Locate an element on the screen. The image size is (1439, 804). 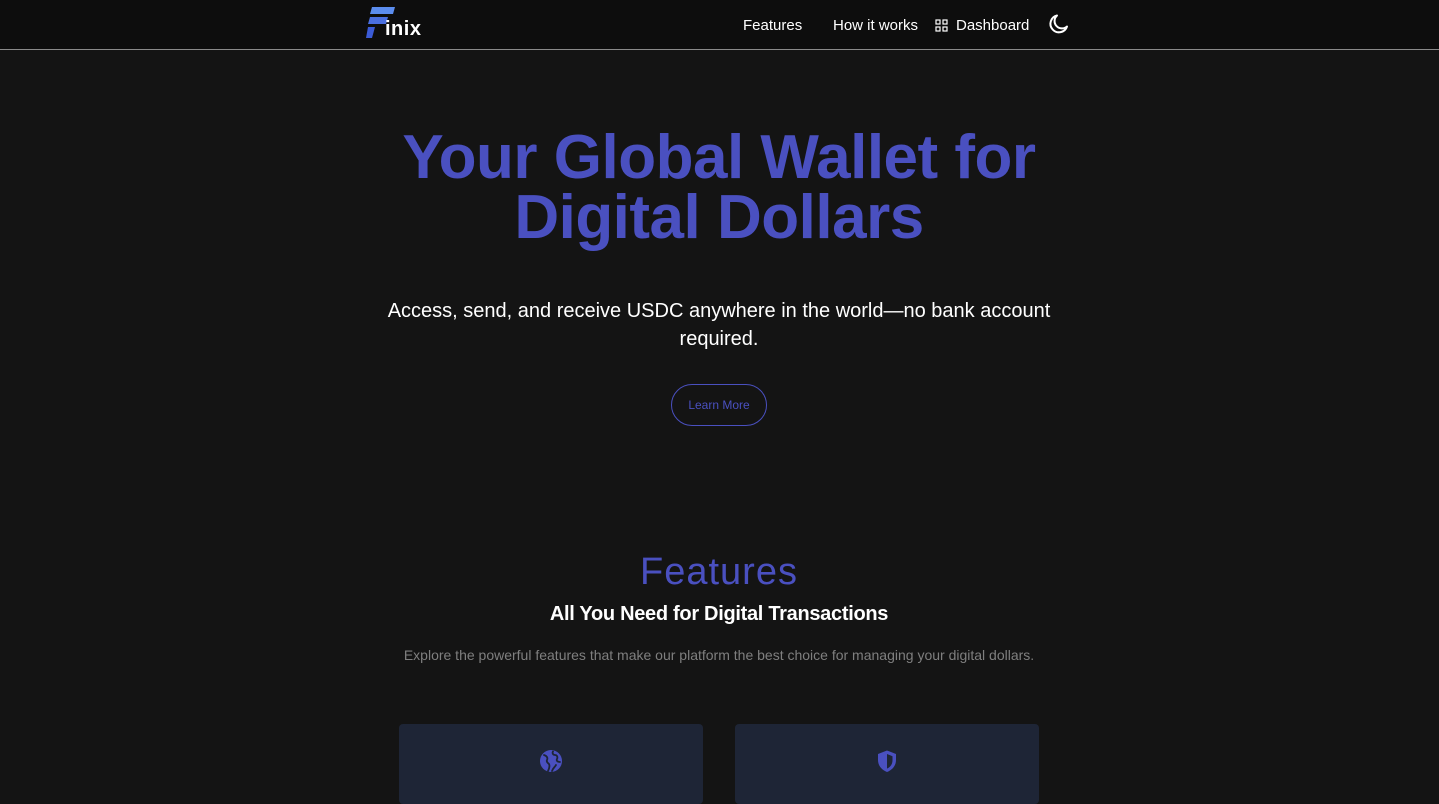
shield-icon is located at coordinates (887, 761).